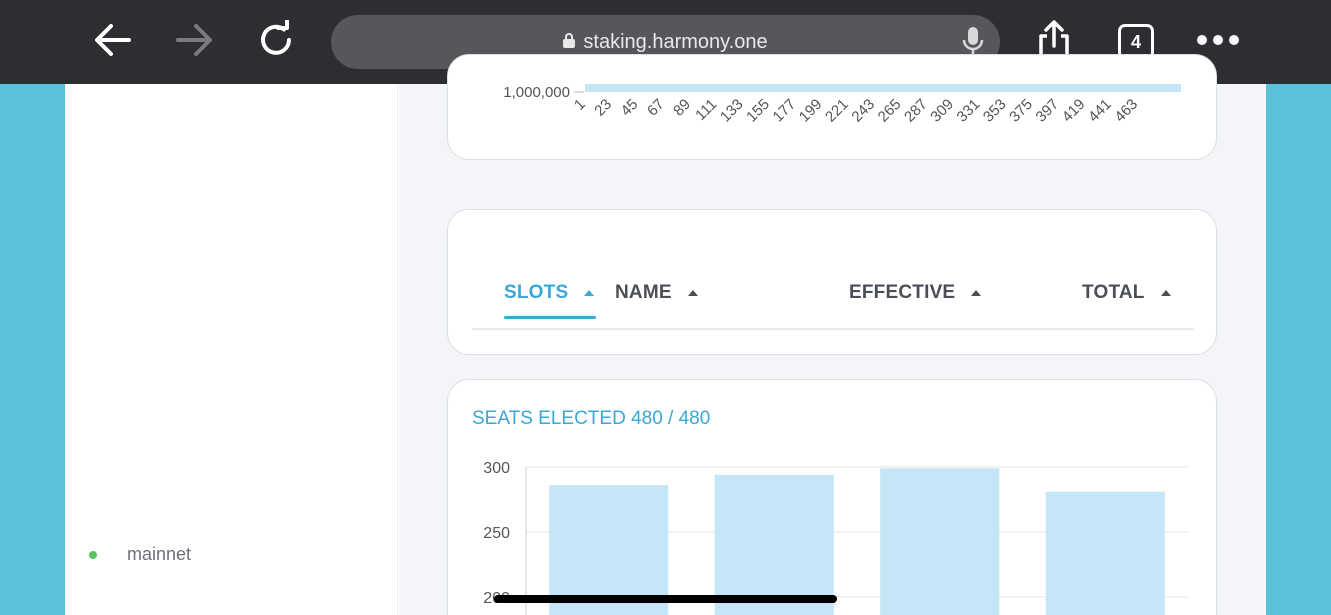 This screenshot has width=1331, height=615. I want to click on seats-chart: 300250200, so click(835, 537).